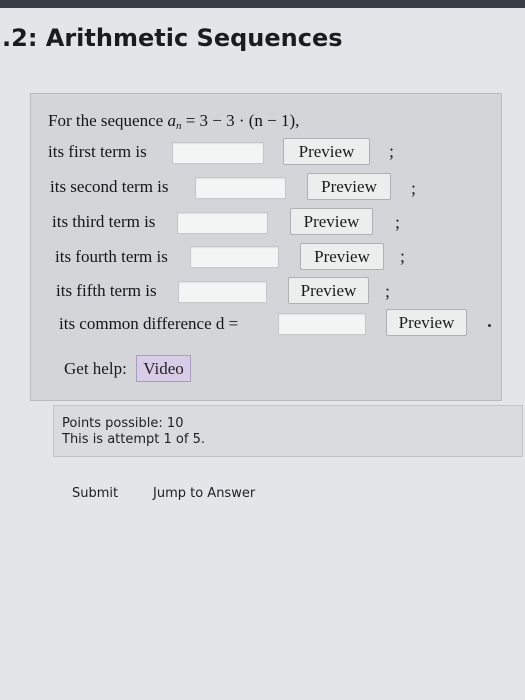 The image size is (525, 700). What do you see at coordinates (222, 223) in the screenshot?
I see `third-term-input` at bounding box center [222, 223].